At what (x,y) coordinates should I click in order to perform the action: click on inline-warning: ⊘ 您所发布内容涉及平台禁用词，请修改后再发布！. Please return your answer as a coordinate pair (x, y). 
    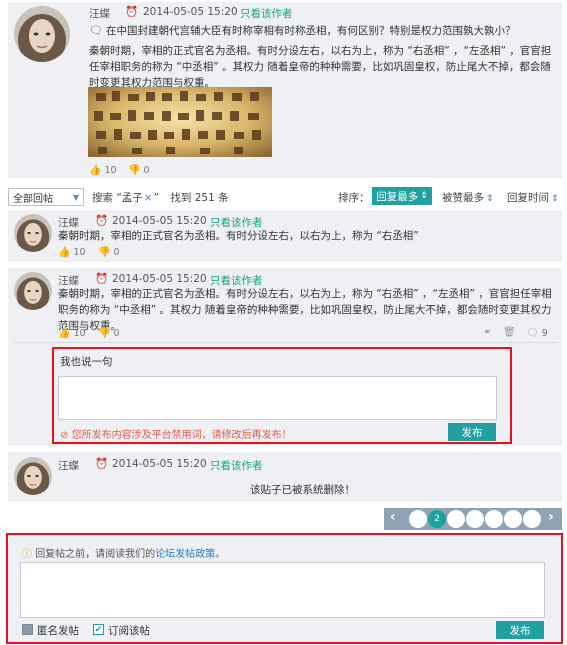
    Looking at the image, I should click on (176, 433).